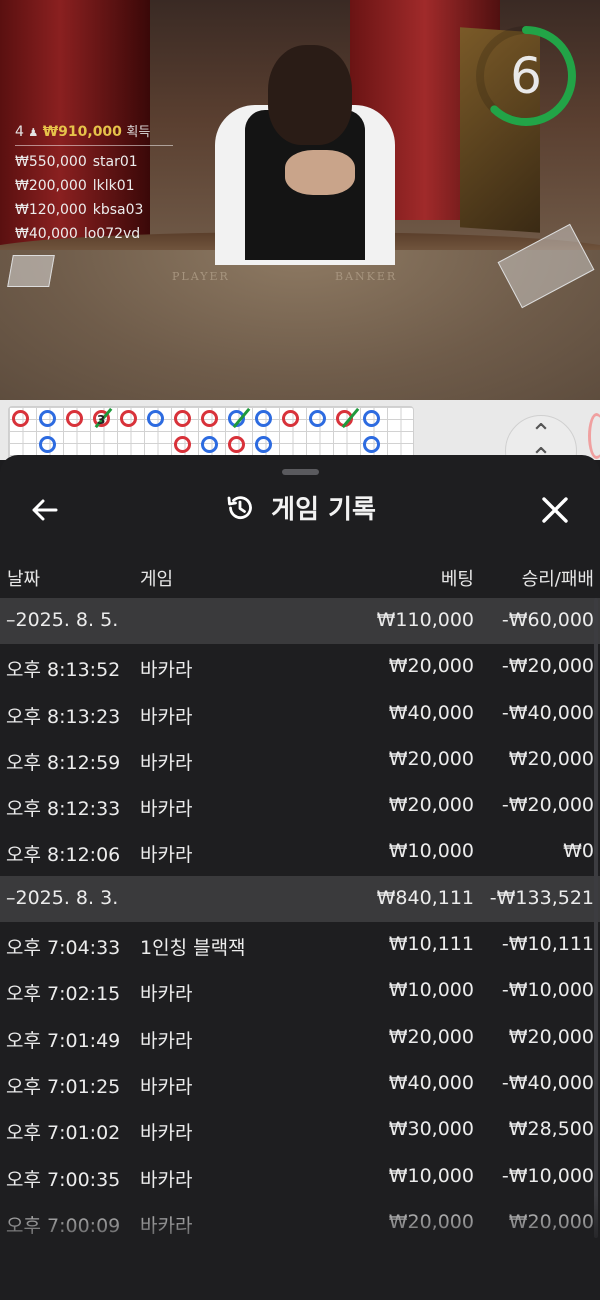 The width and height of the screenshot is (600, 1300). I want to click on row-time: 오후 7:01:02, so click(63, 1133).